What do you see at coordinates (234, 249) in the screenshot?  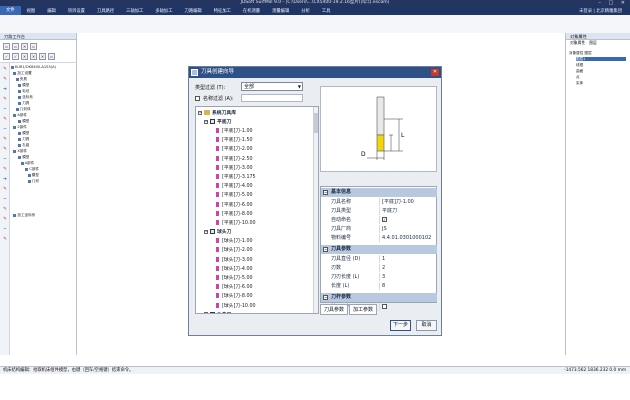 I see `tool-item: [球头]刀-2.00` at bounding box center [234, 249].